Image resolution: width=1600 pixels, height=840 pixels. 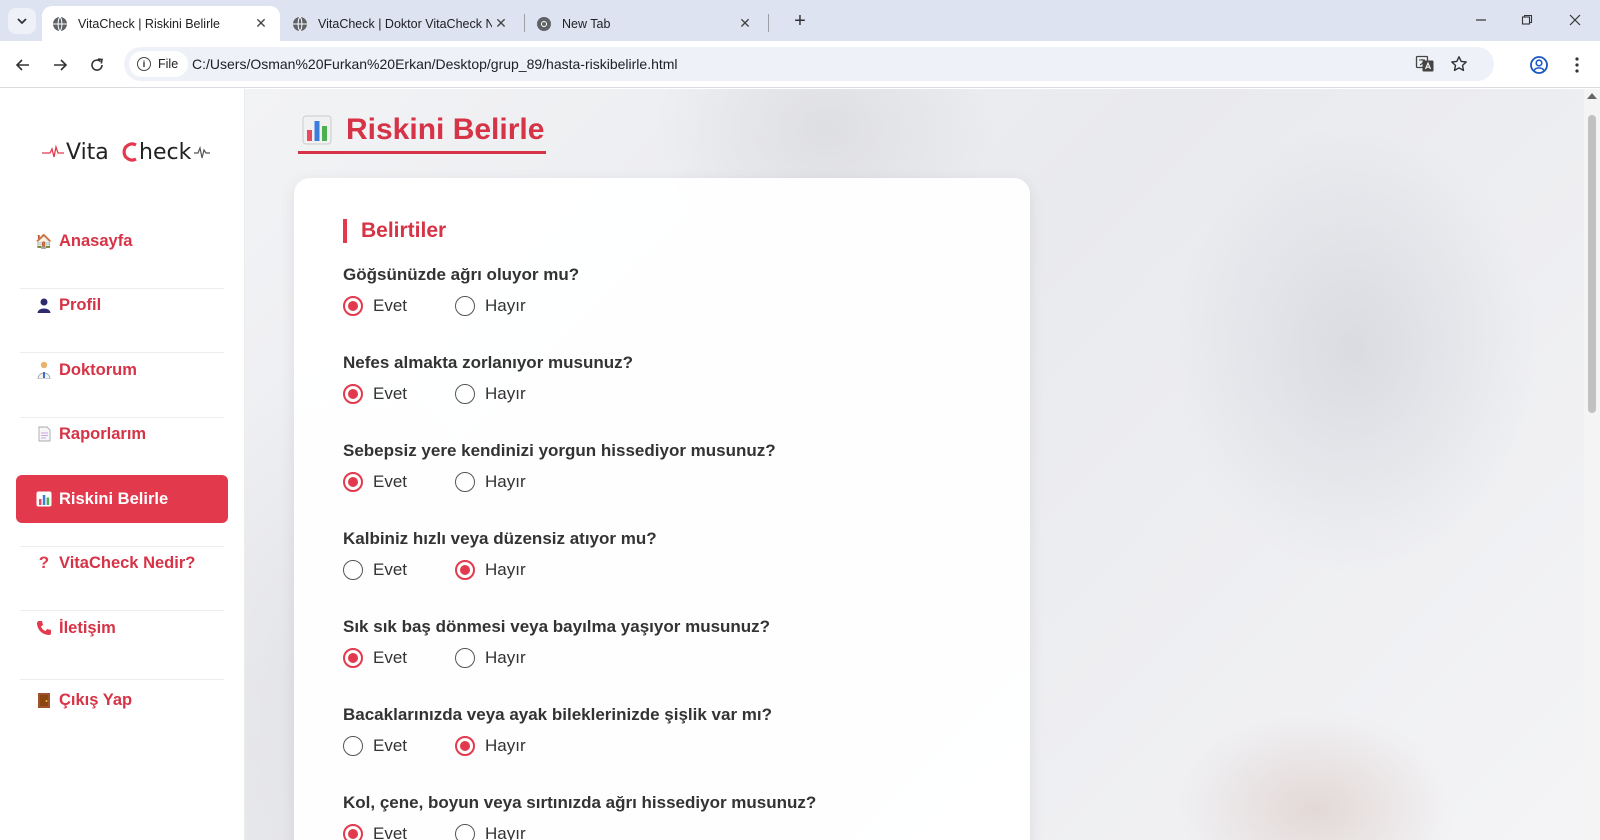 I want to click on page-title: Riskini Belirle, so click(x=422, y=131).